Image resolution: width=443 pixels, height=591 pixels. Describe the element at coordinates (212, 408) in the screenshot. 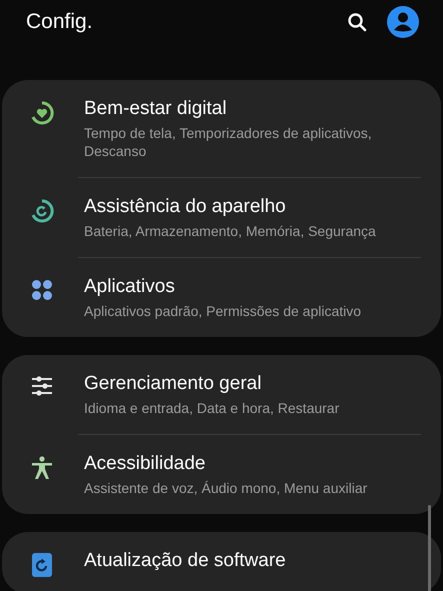

I see `item-subtitle: Idioma e entrada, Data e hora, Restaurar` at that location.